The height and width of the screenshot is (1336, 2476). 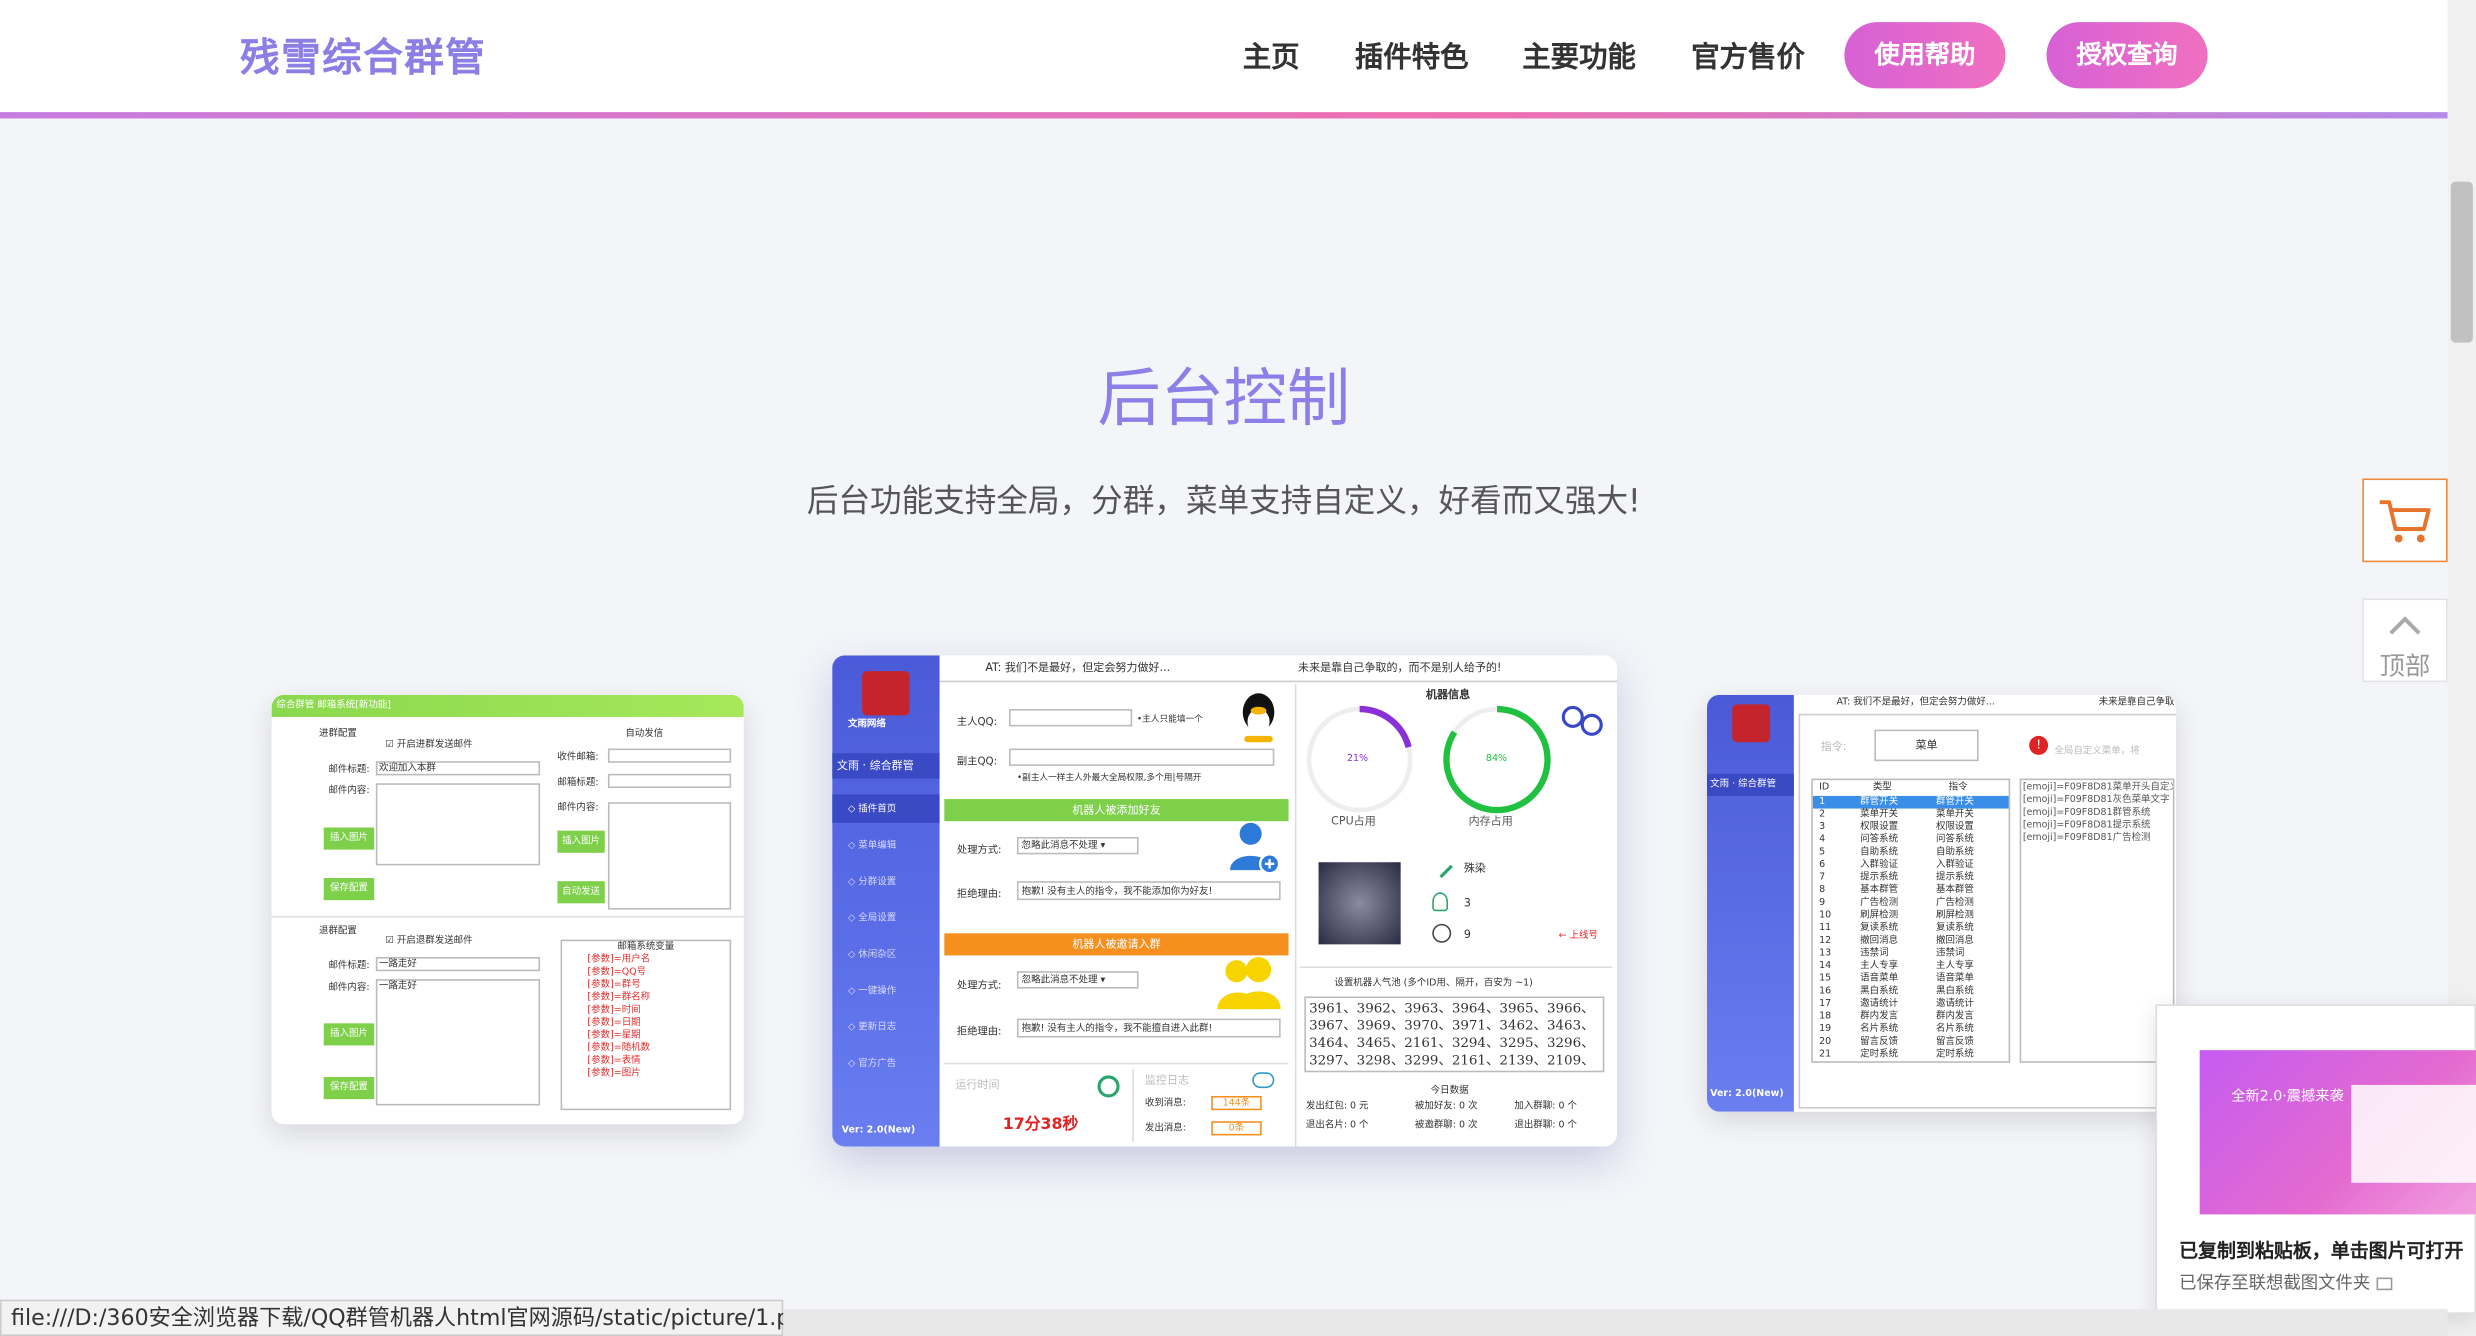 What do you see at coordinates (507, 916) in the screenshot?
I see `left-divider` at bounding box center [507, 916].